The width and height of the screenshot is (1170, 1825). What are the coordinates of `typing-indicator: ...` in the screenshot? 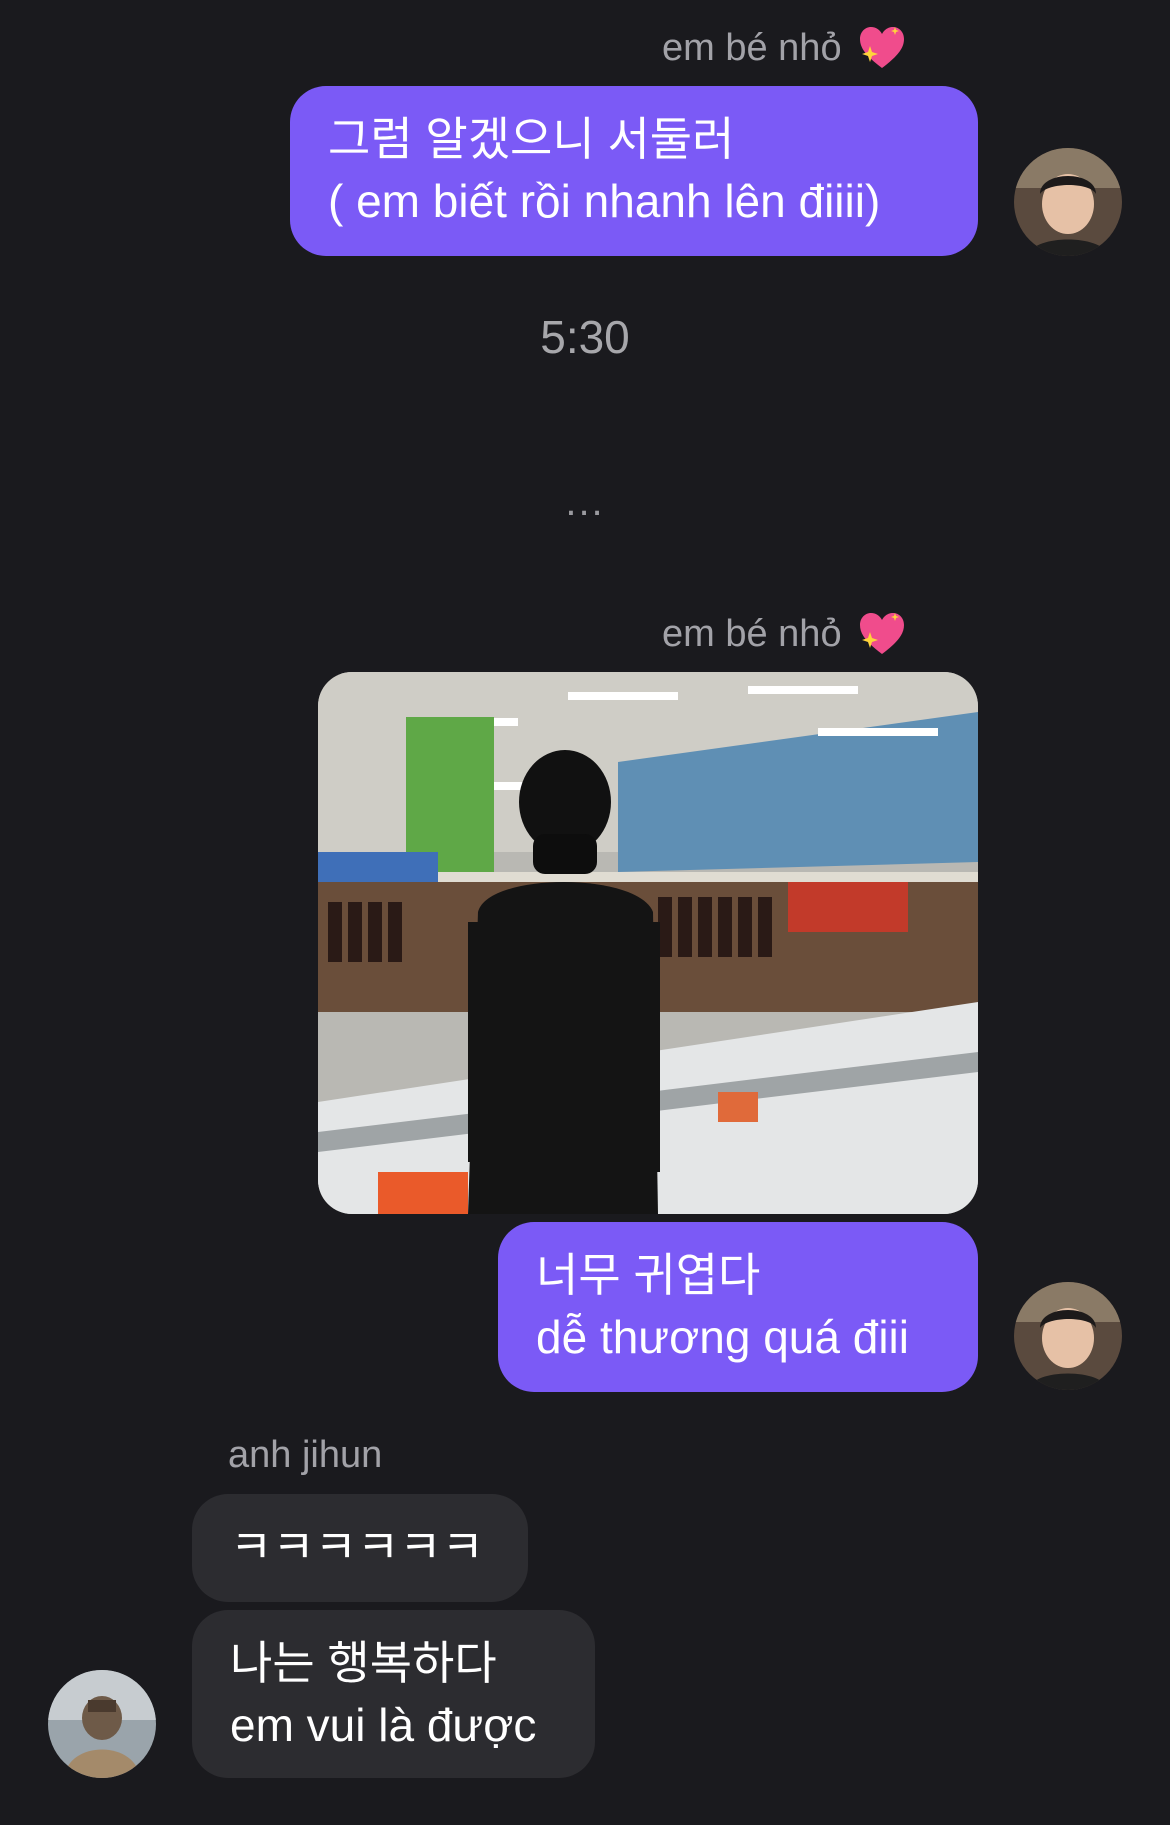 It's located at (585, 502).